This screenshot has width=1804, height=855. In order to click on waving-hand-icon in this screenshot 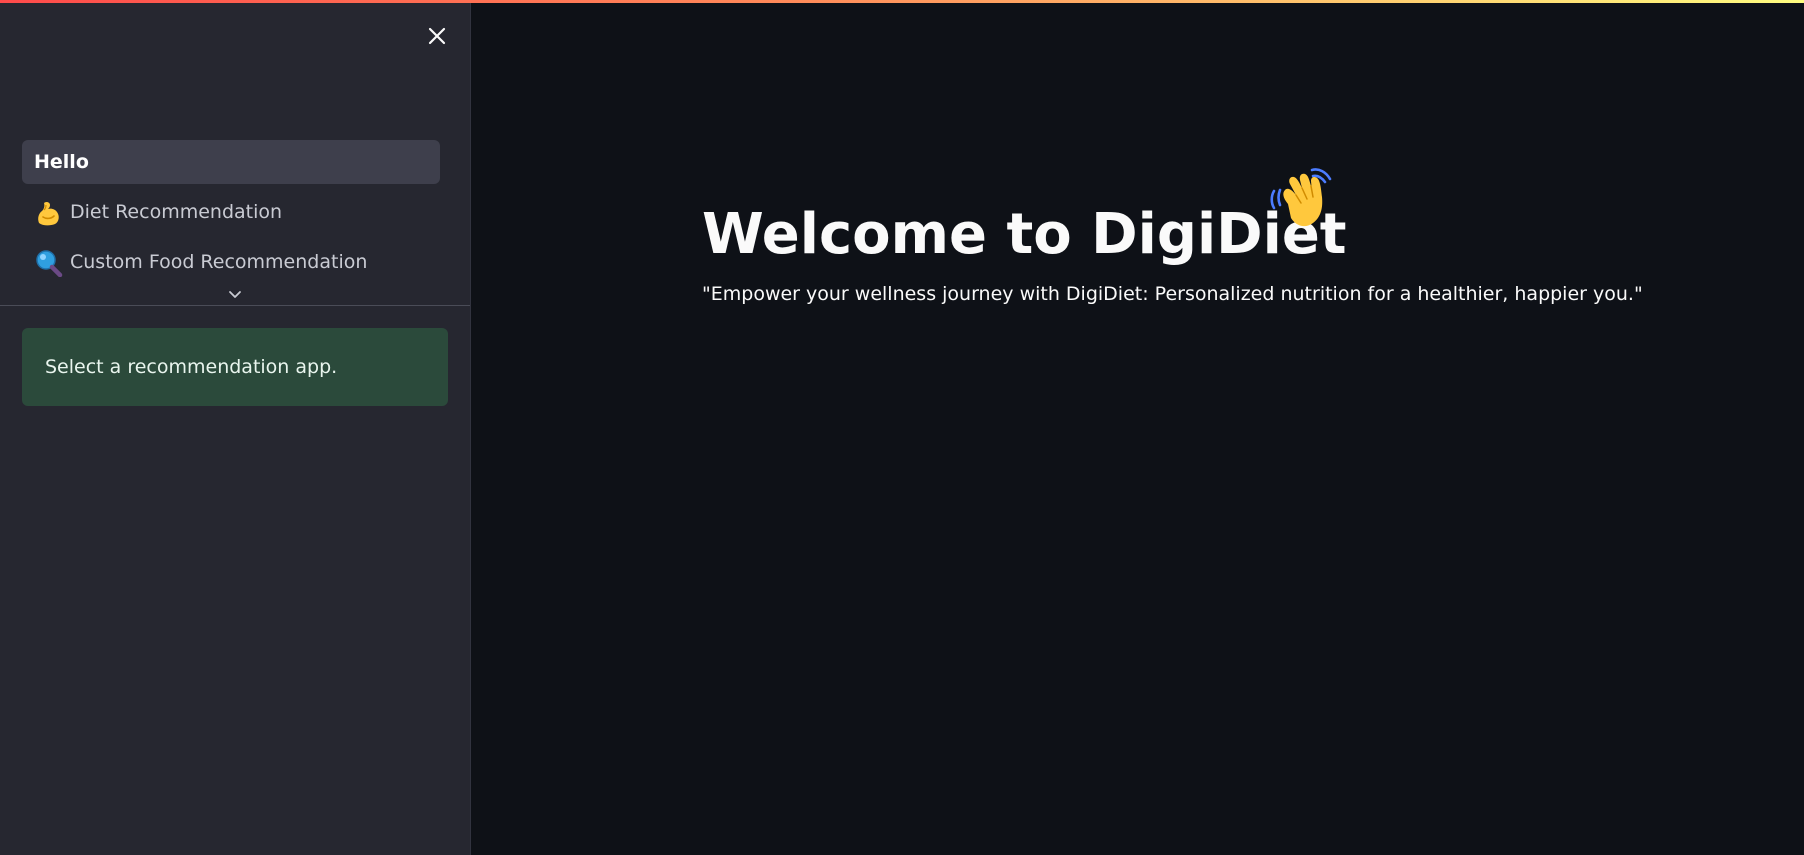, I will do `click(1303, 199)`.